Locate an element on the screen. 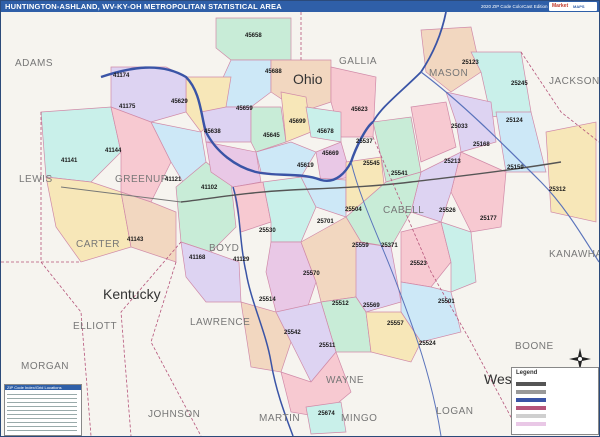  zip-label: 25530 is located at coordinates (267, 231).